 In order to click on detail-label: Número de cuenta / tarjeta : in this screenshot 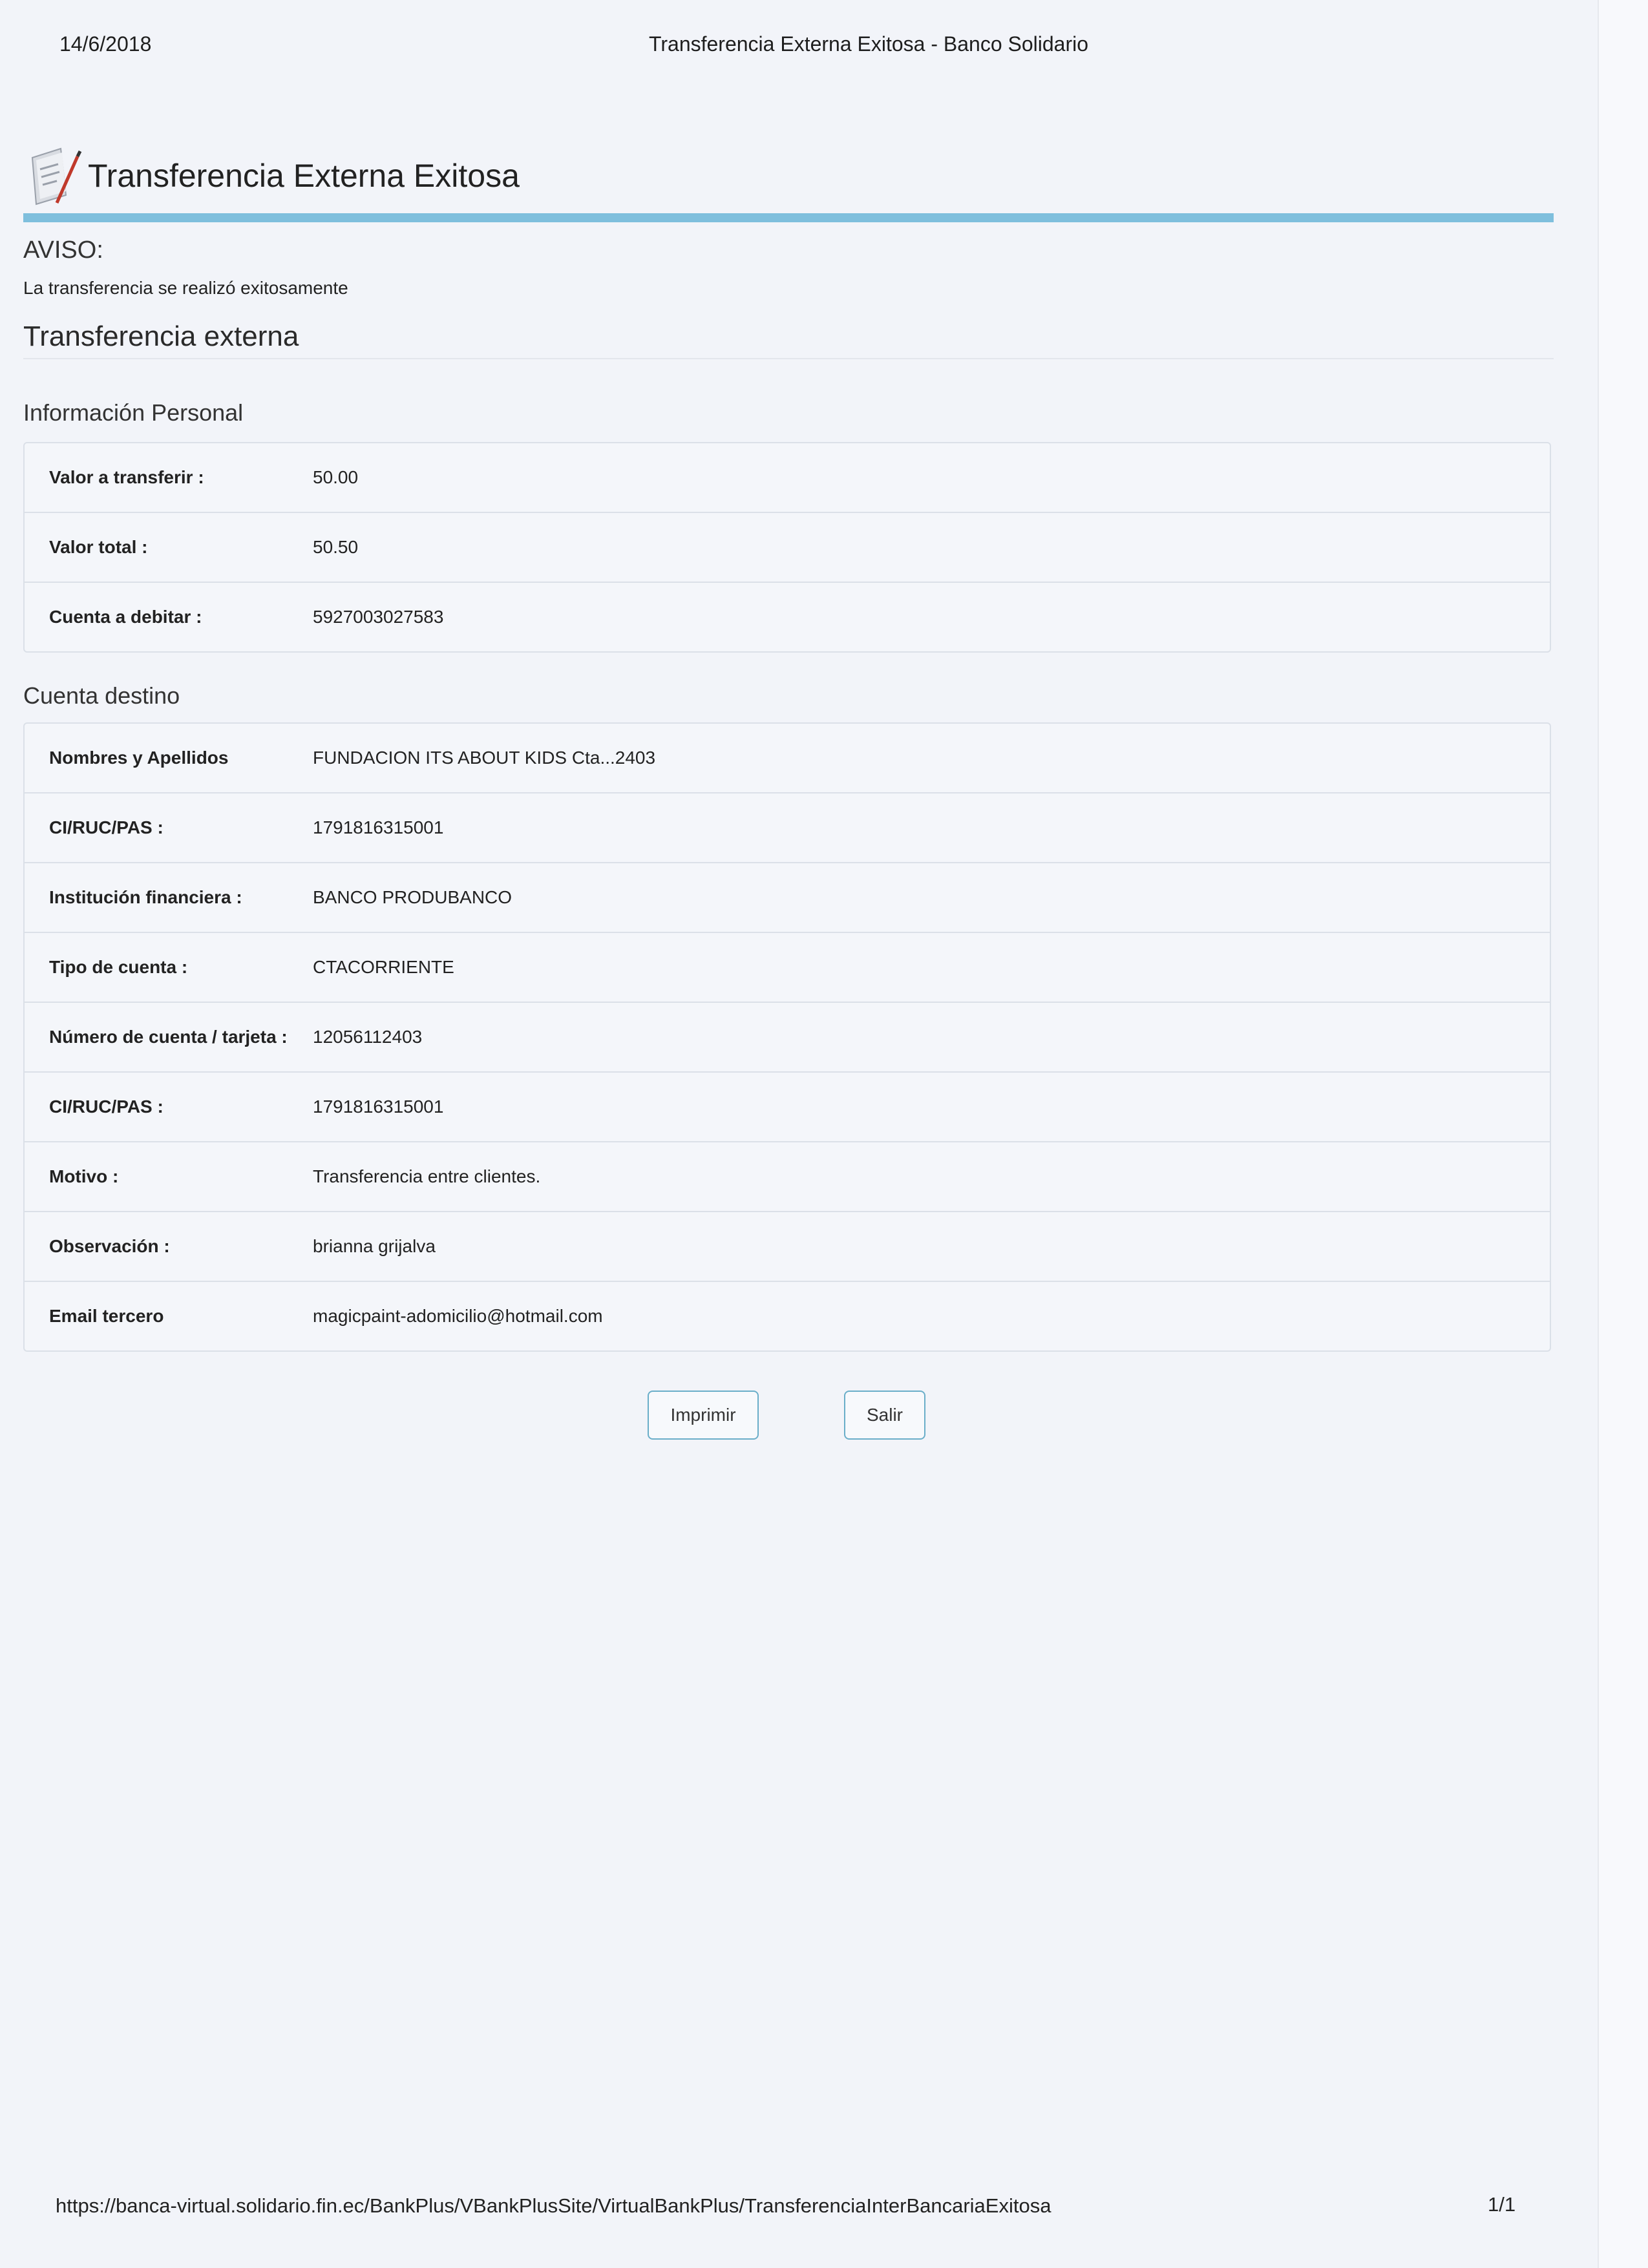, I will do `click(168, 1037)`.